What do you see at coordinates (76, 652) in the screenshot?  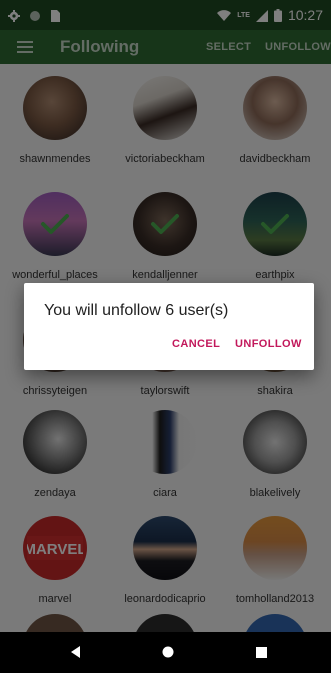 I see `back-icon` at bounding box center [76, 652].